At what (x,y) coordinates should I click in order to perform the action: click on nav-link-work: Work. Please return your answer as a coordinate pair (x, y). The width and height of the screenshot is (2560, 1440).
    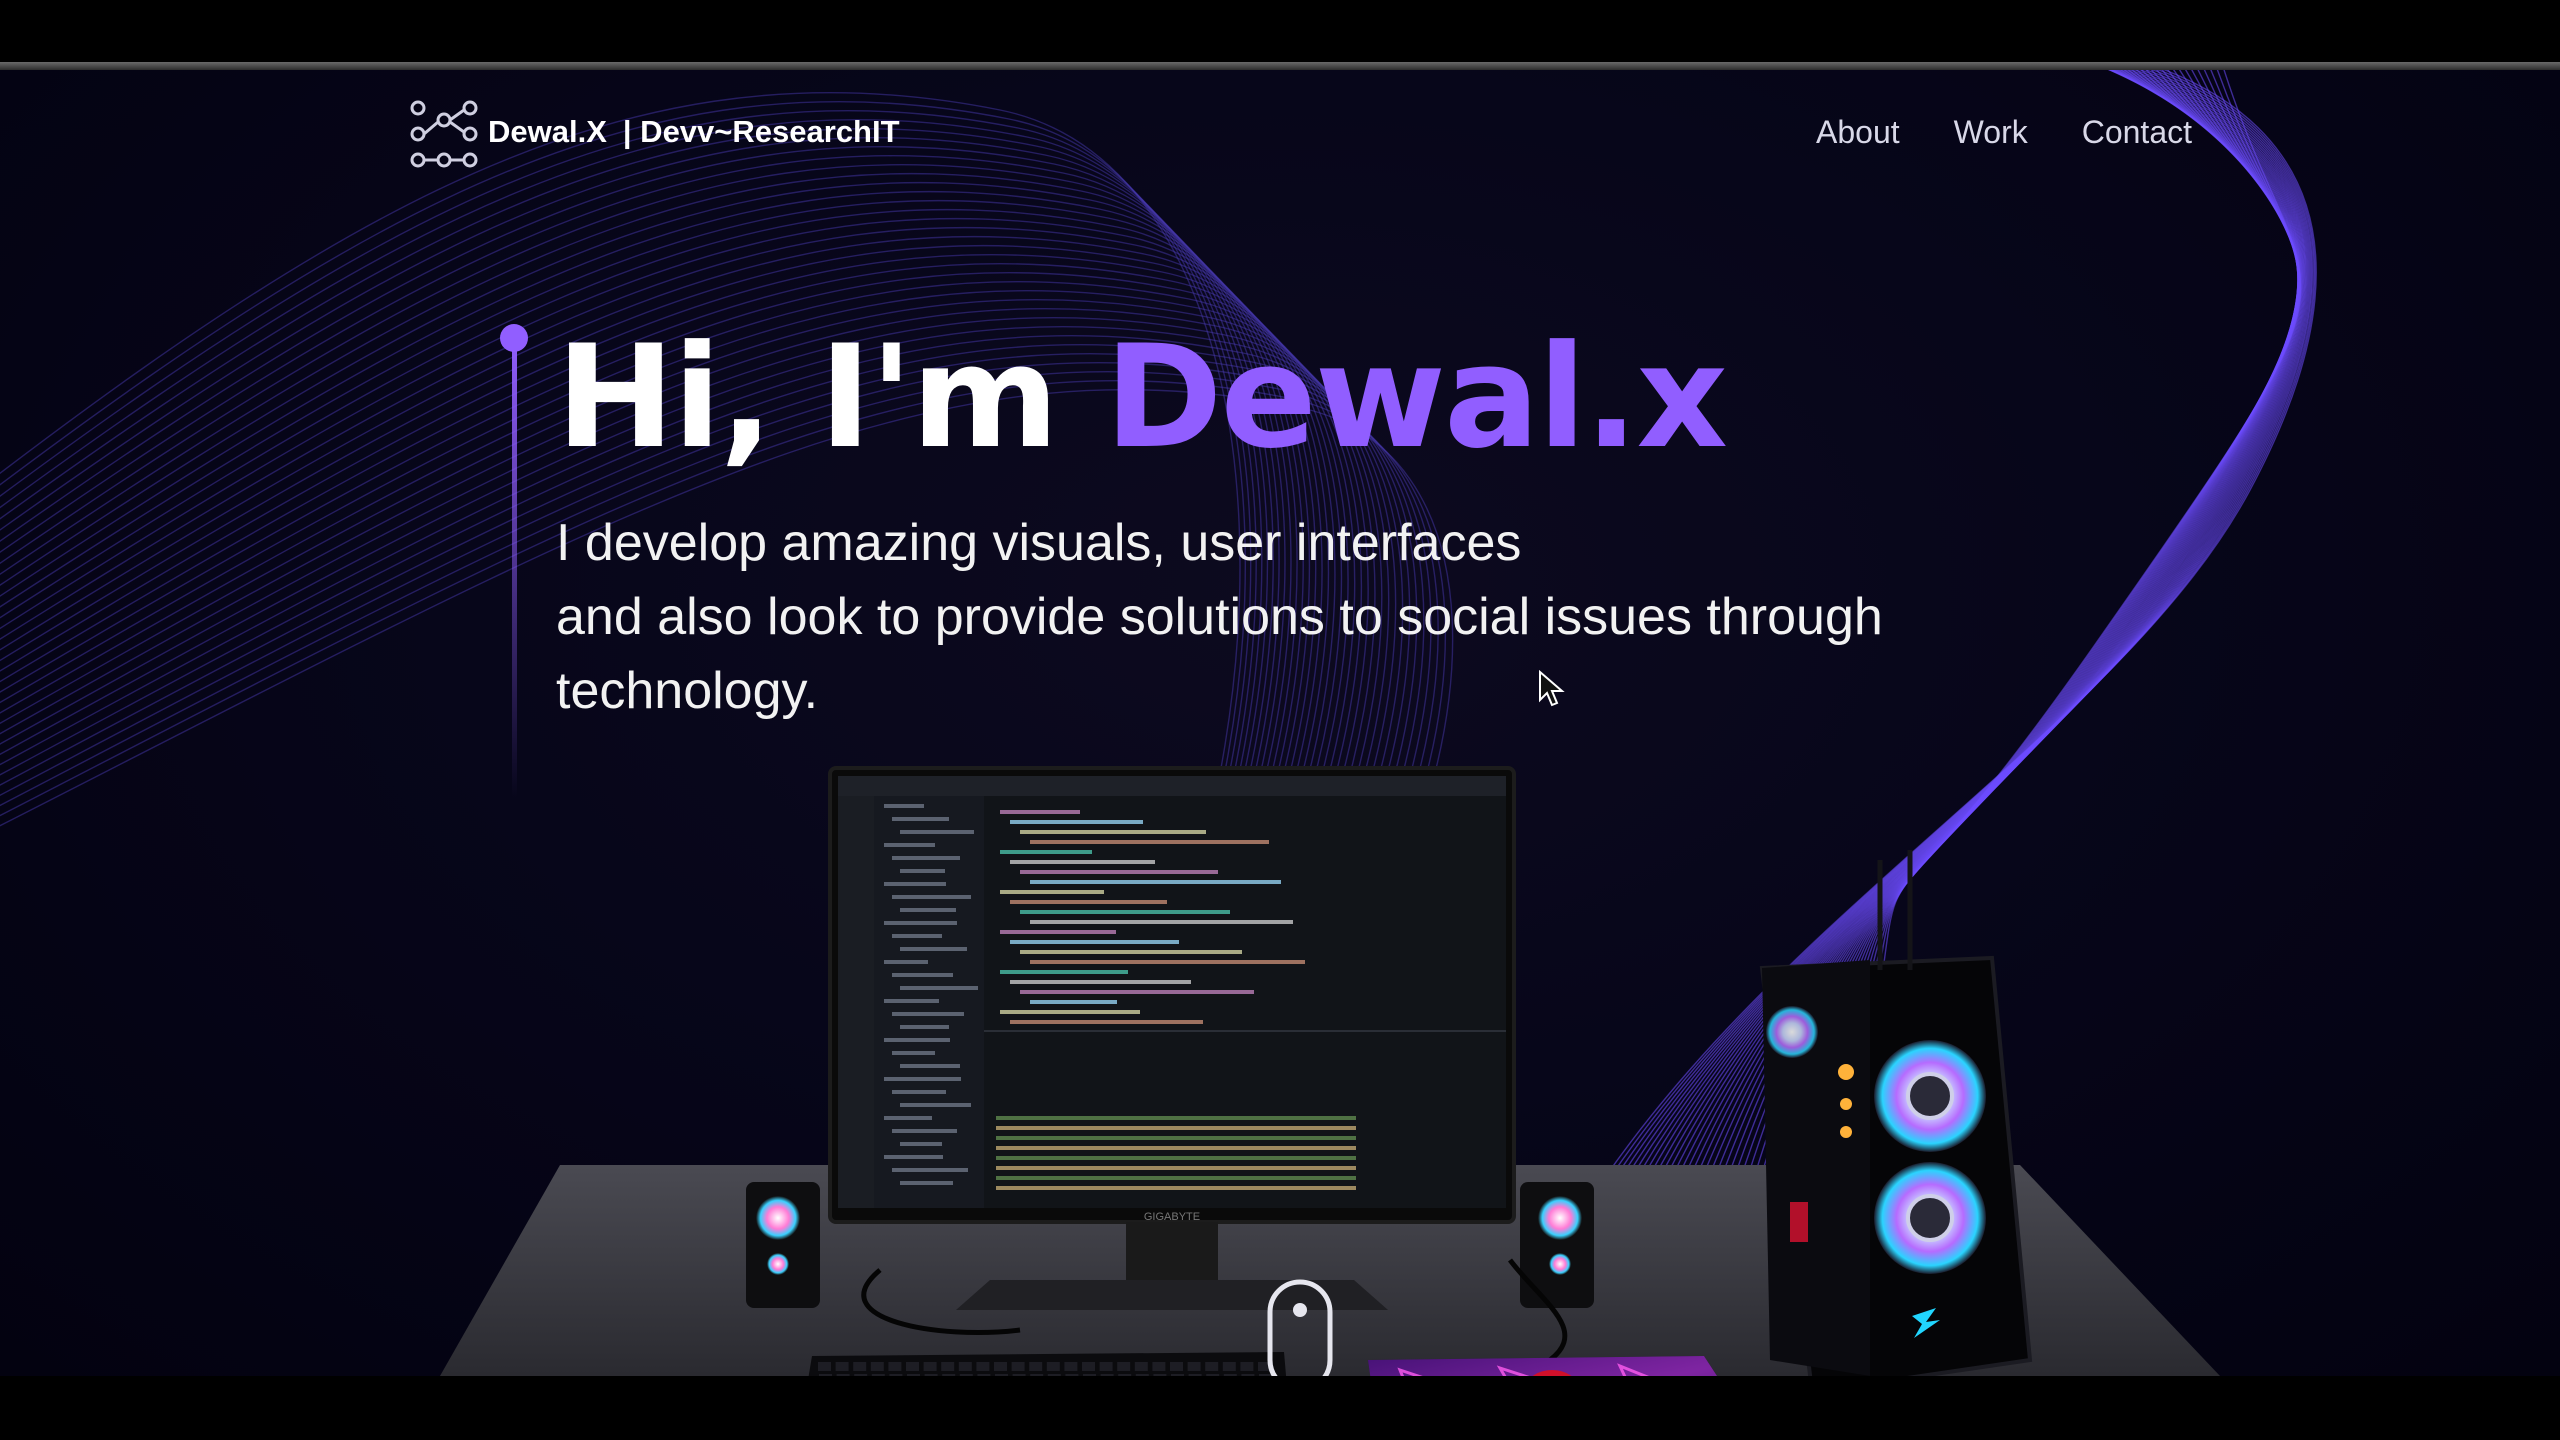
    Looking at the image, I should click on (1991, 132).